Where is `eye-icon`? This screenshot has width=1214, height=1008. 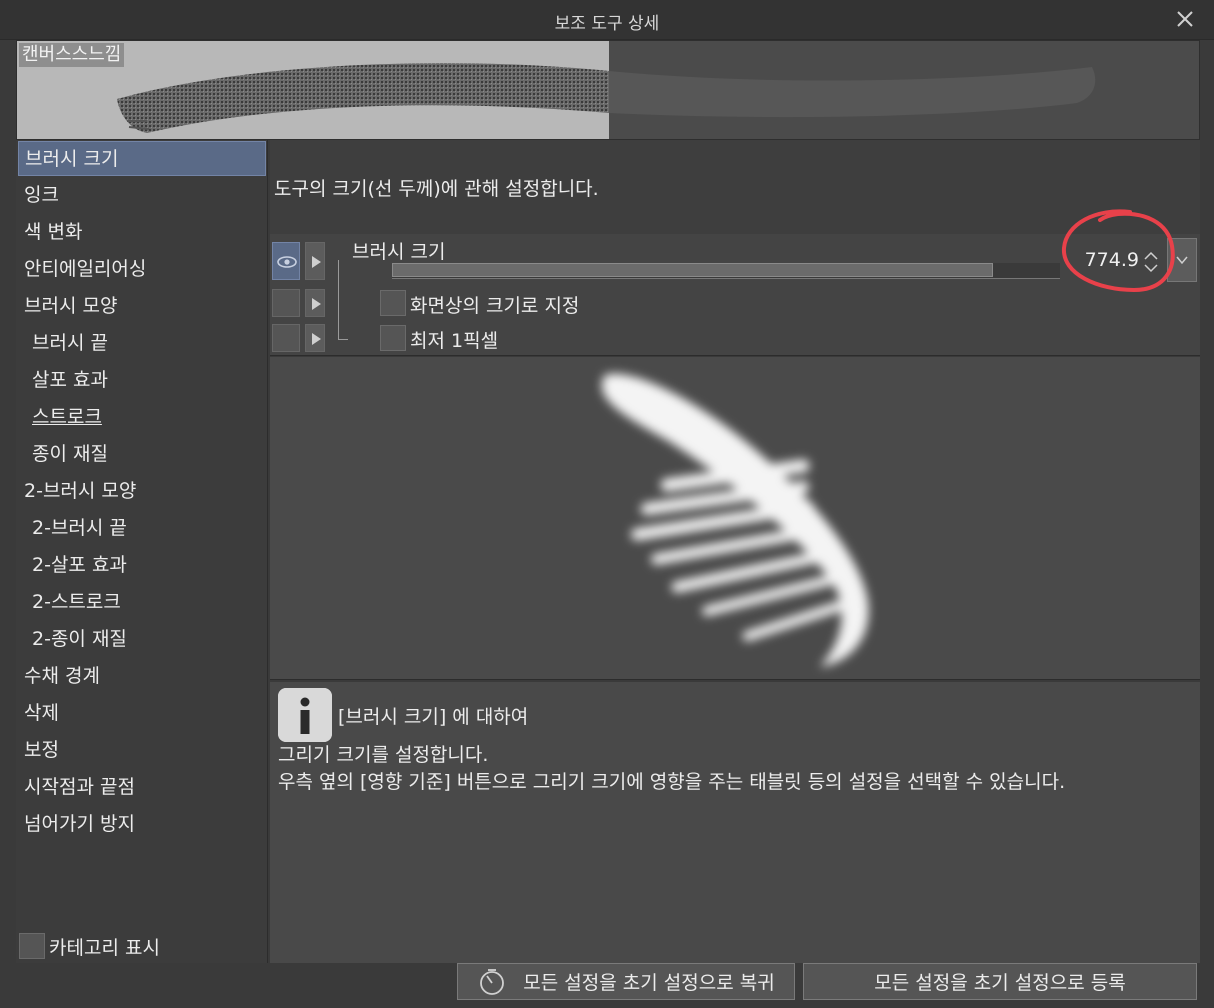
eye-icon is located at coordinates (287, 262).